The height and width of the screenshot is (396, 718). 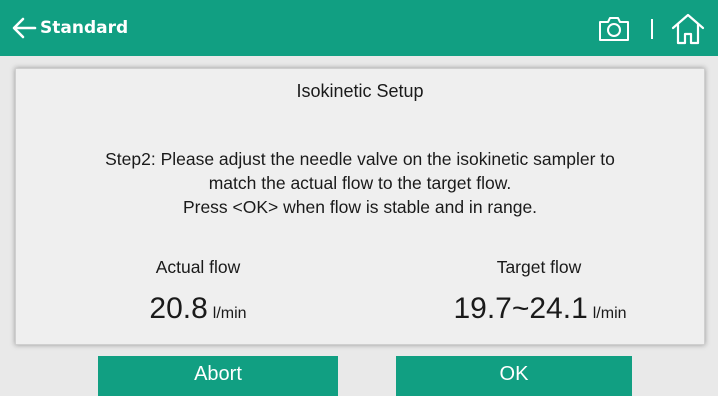 What do you see at coordinates (609, 313) in the screenshot?
I see `target-flow-unit: l/min` at bounding box center [609, 313].